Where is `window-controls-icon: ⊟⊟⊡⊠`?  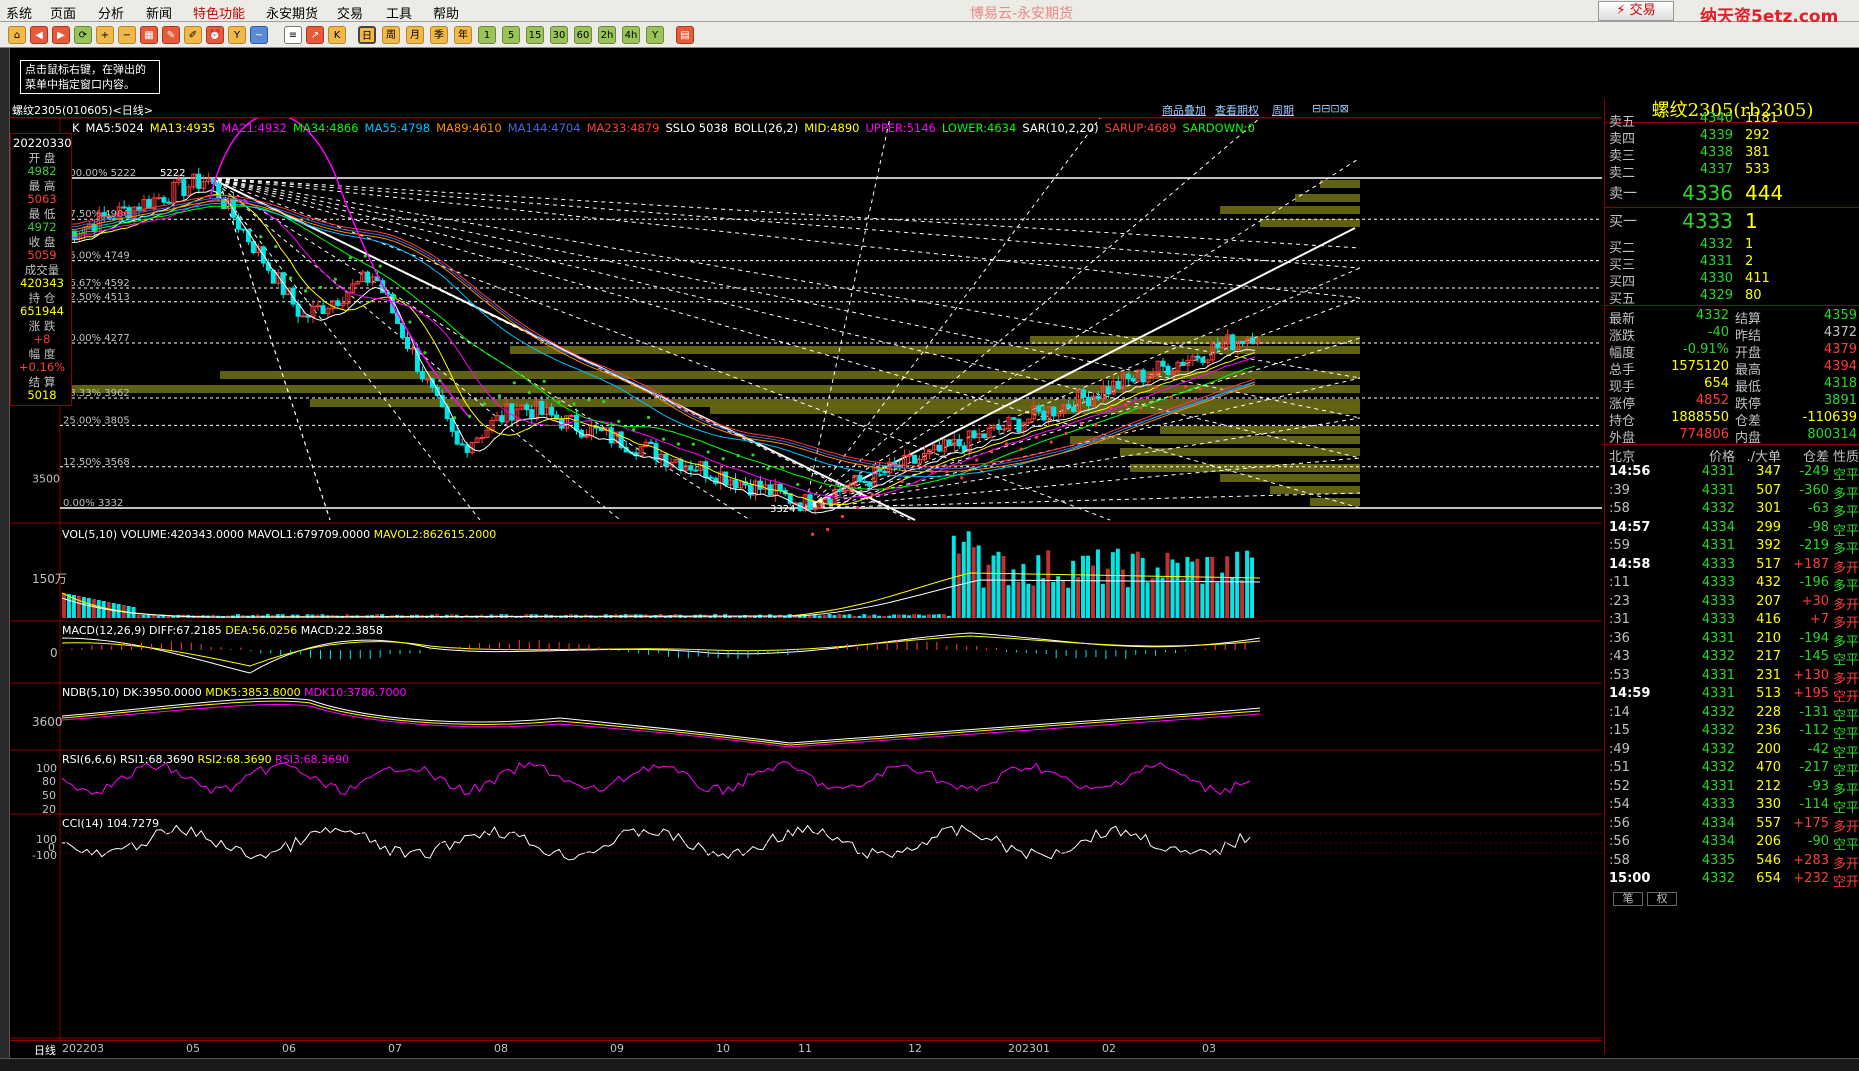 window-controls-icon: ⊟⊟⊡⊠ is located at coordinates (1330, 108).